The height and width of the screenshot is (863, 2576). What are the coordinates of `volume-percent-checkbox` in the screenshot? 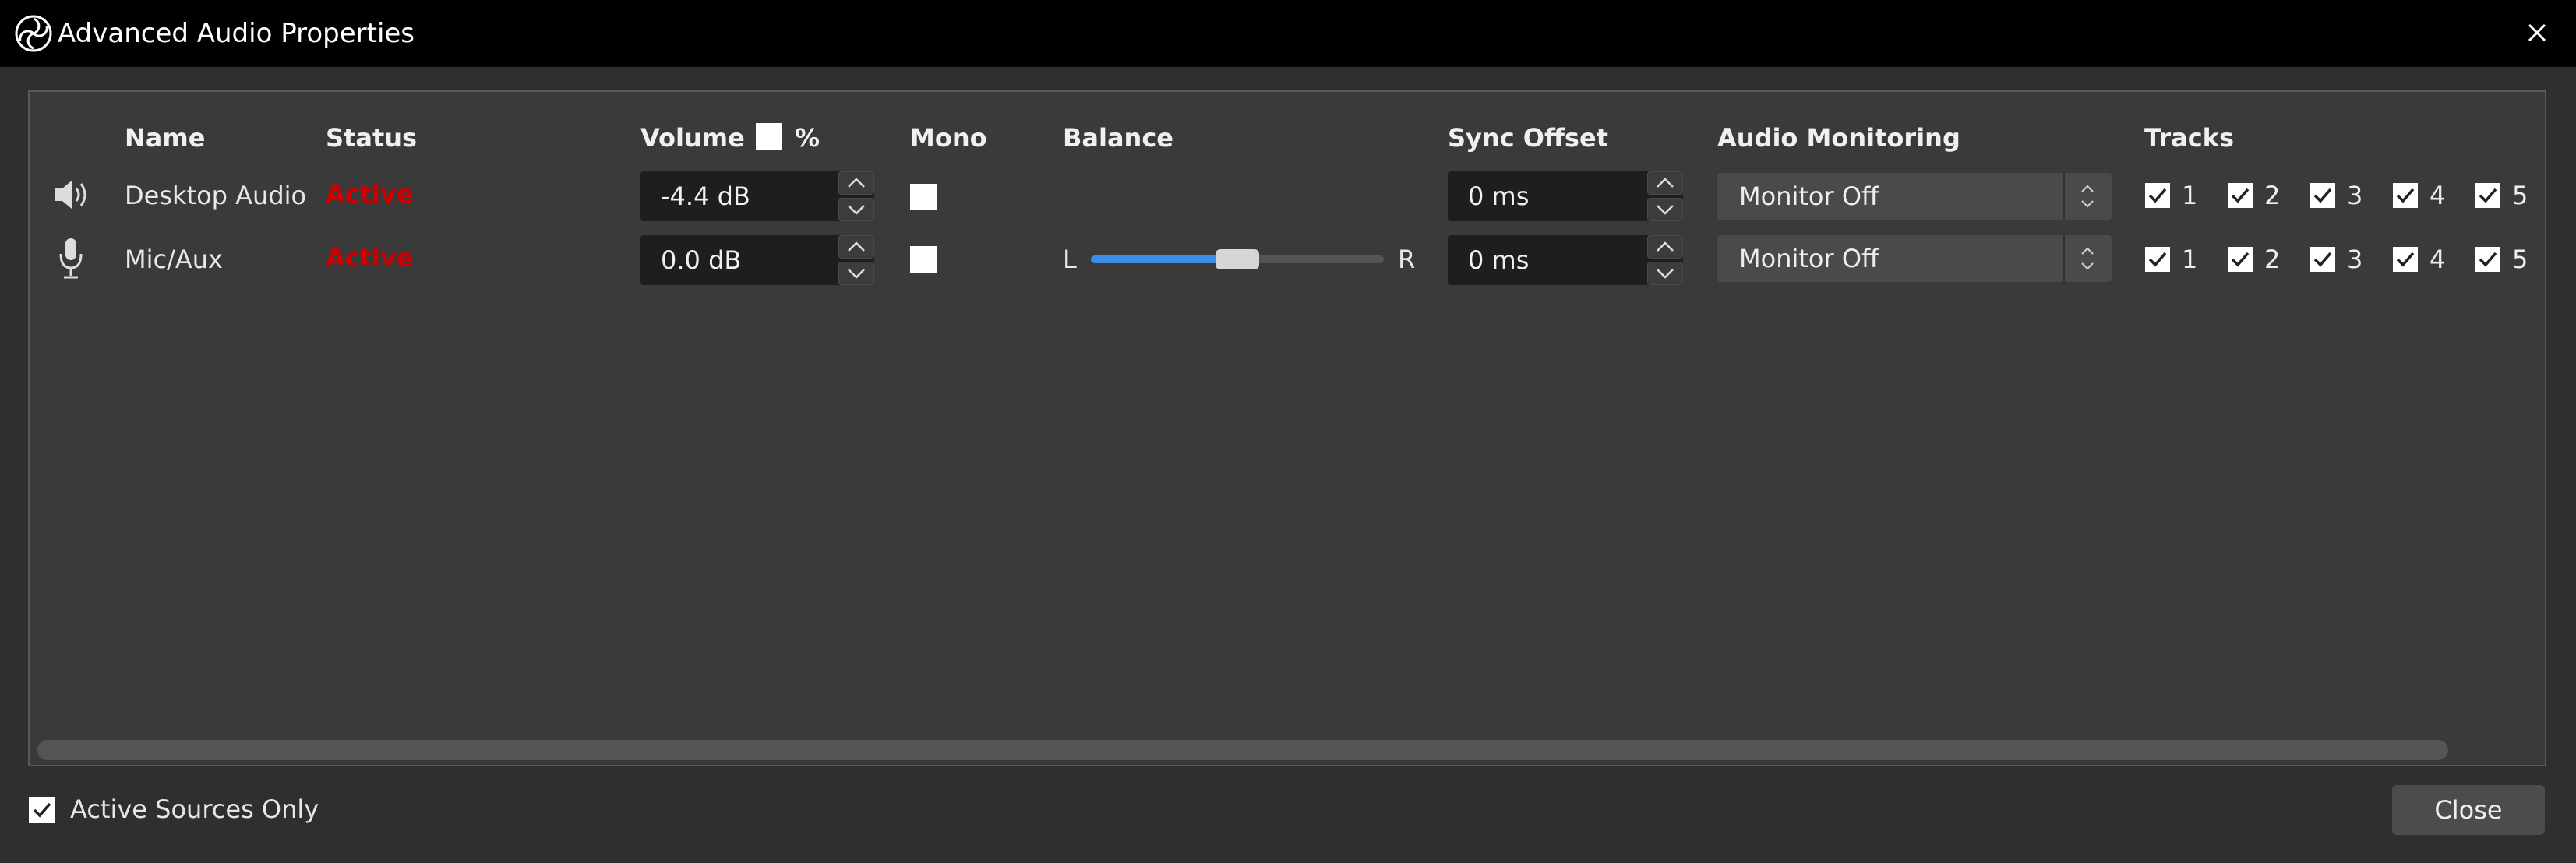 It's located at (769, 136).